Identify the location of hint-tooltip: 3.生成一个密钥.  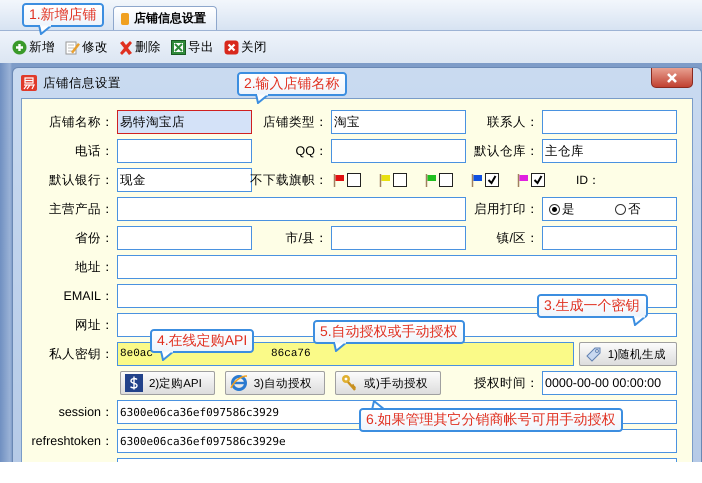
(592, 306).